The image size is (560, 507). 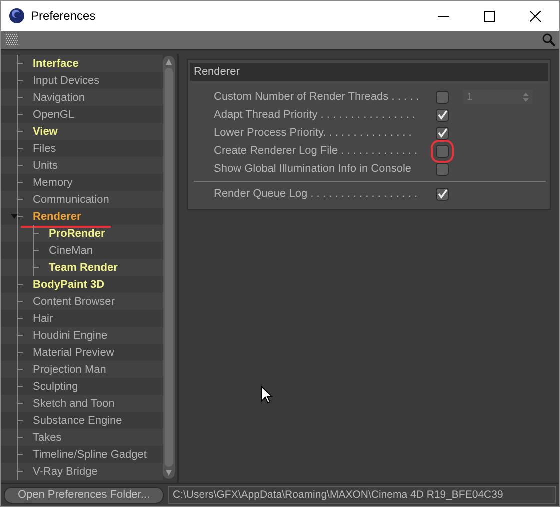 What do you see at coordinates (267, 395) in the screenshot?
I see `mouse-pointer-icon` at bounding box center [267, 395].